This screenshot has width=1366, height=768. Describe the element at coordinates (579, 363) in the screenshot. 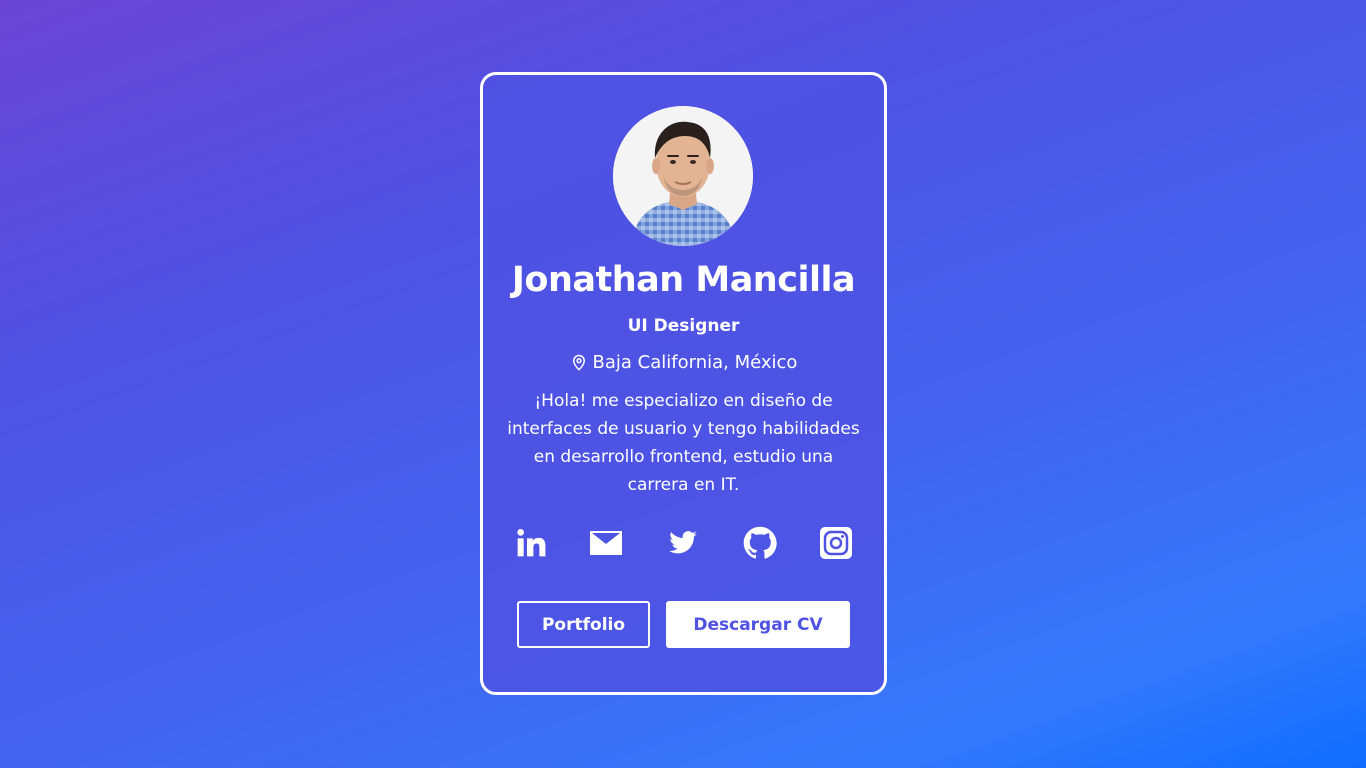

I see `location-pin-icon` at that location.